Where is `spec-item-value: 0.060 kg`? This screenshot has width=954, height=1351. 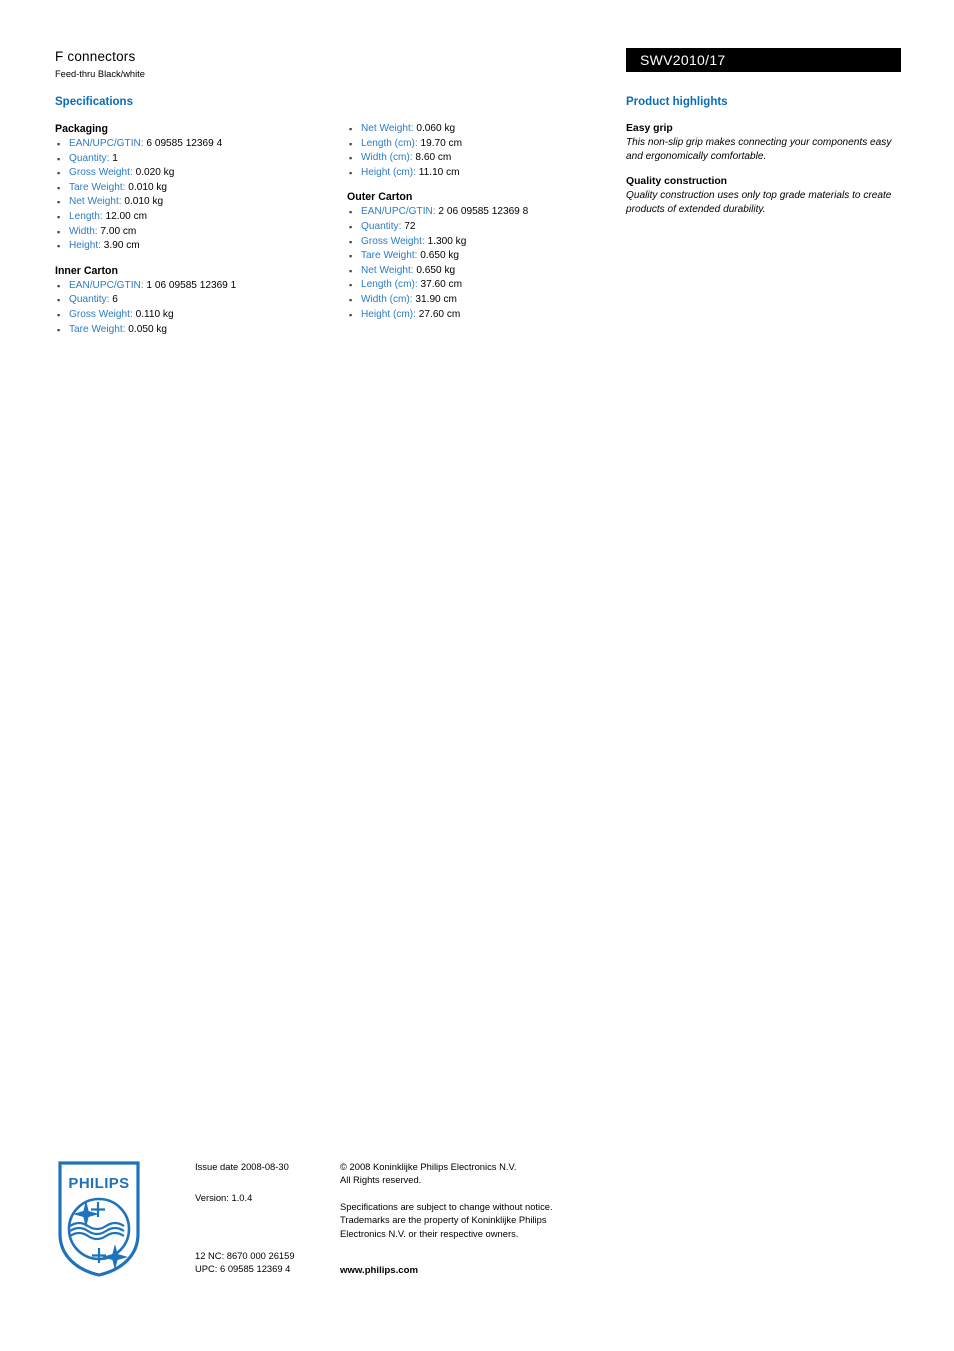
spec-item-value: 0.060 kg is located at coordinates (436, 128).